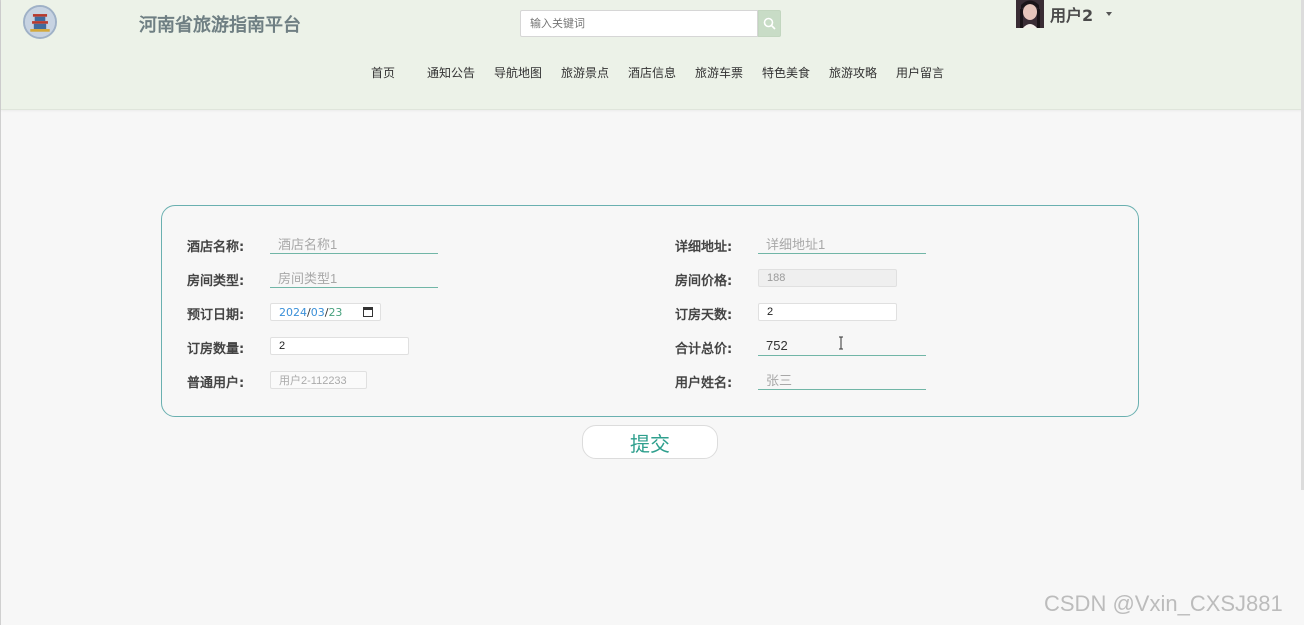 Image resolution: width=1304 pixels, height=625 pixels. Describe the element at coordinates (639, 23) in the screenshot. I see `search-input` at that location.